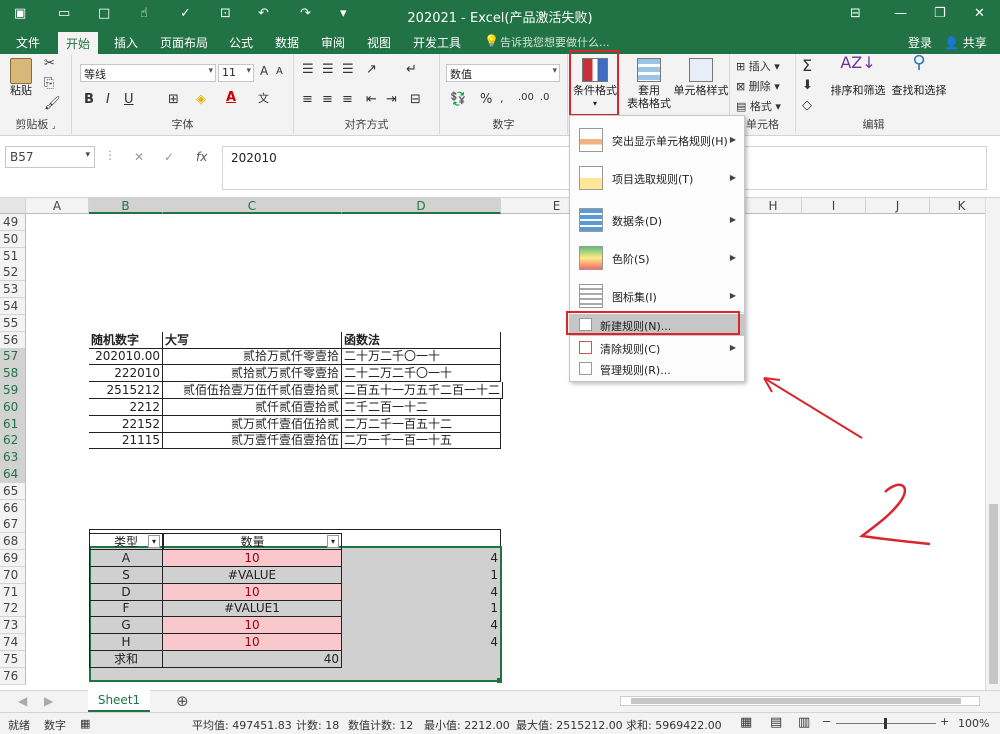 The height and width of the screenshot is (734, 1000). Describe the element at coordinates (486, 99) in the screenshot. I see `percent-button: %` at that location.